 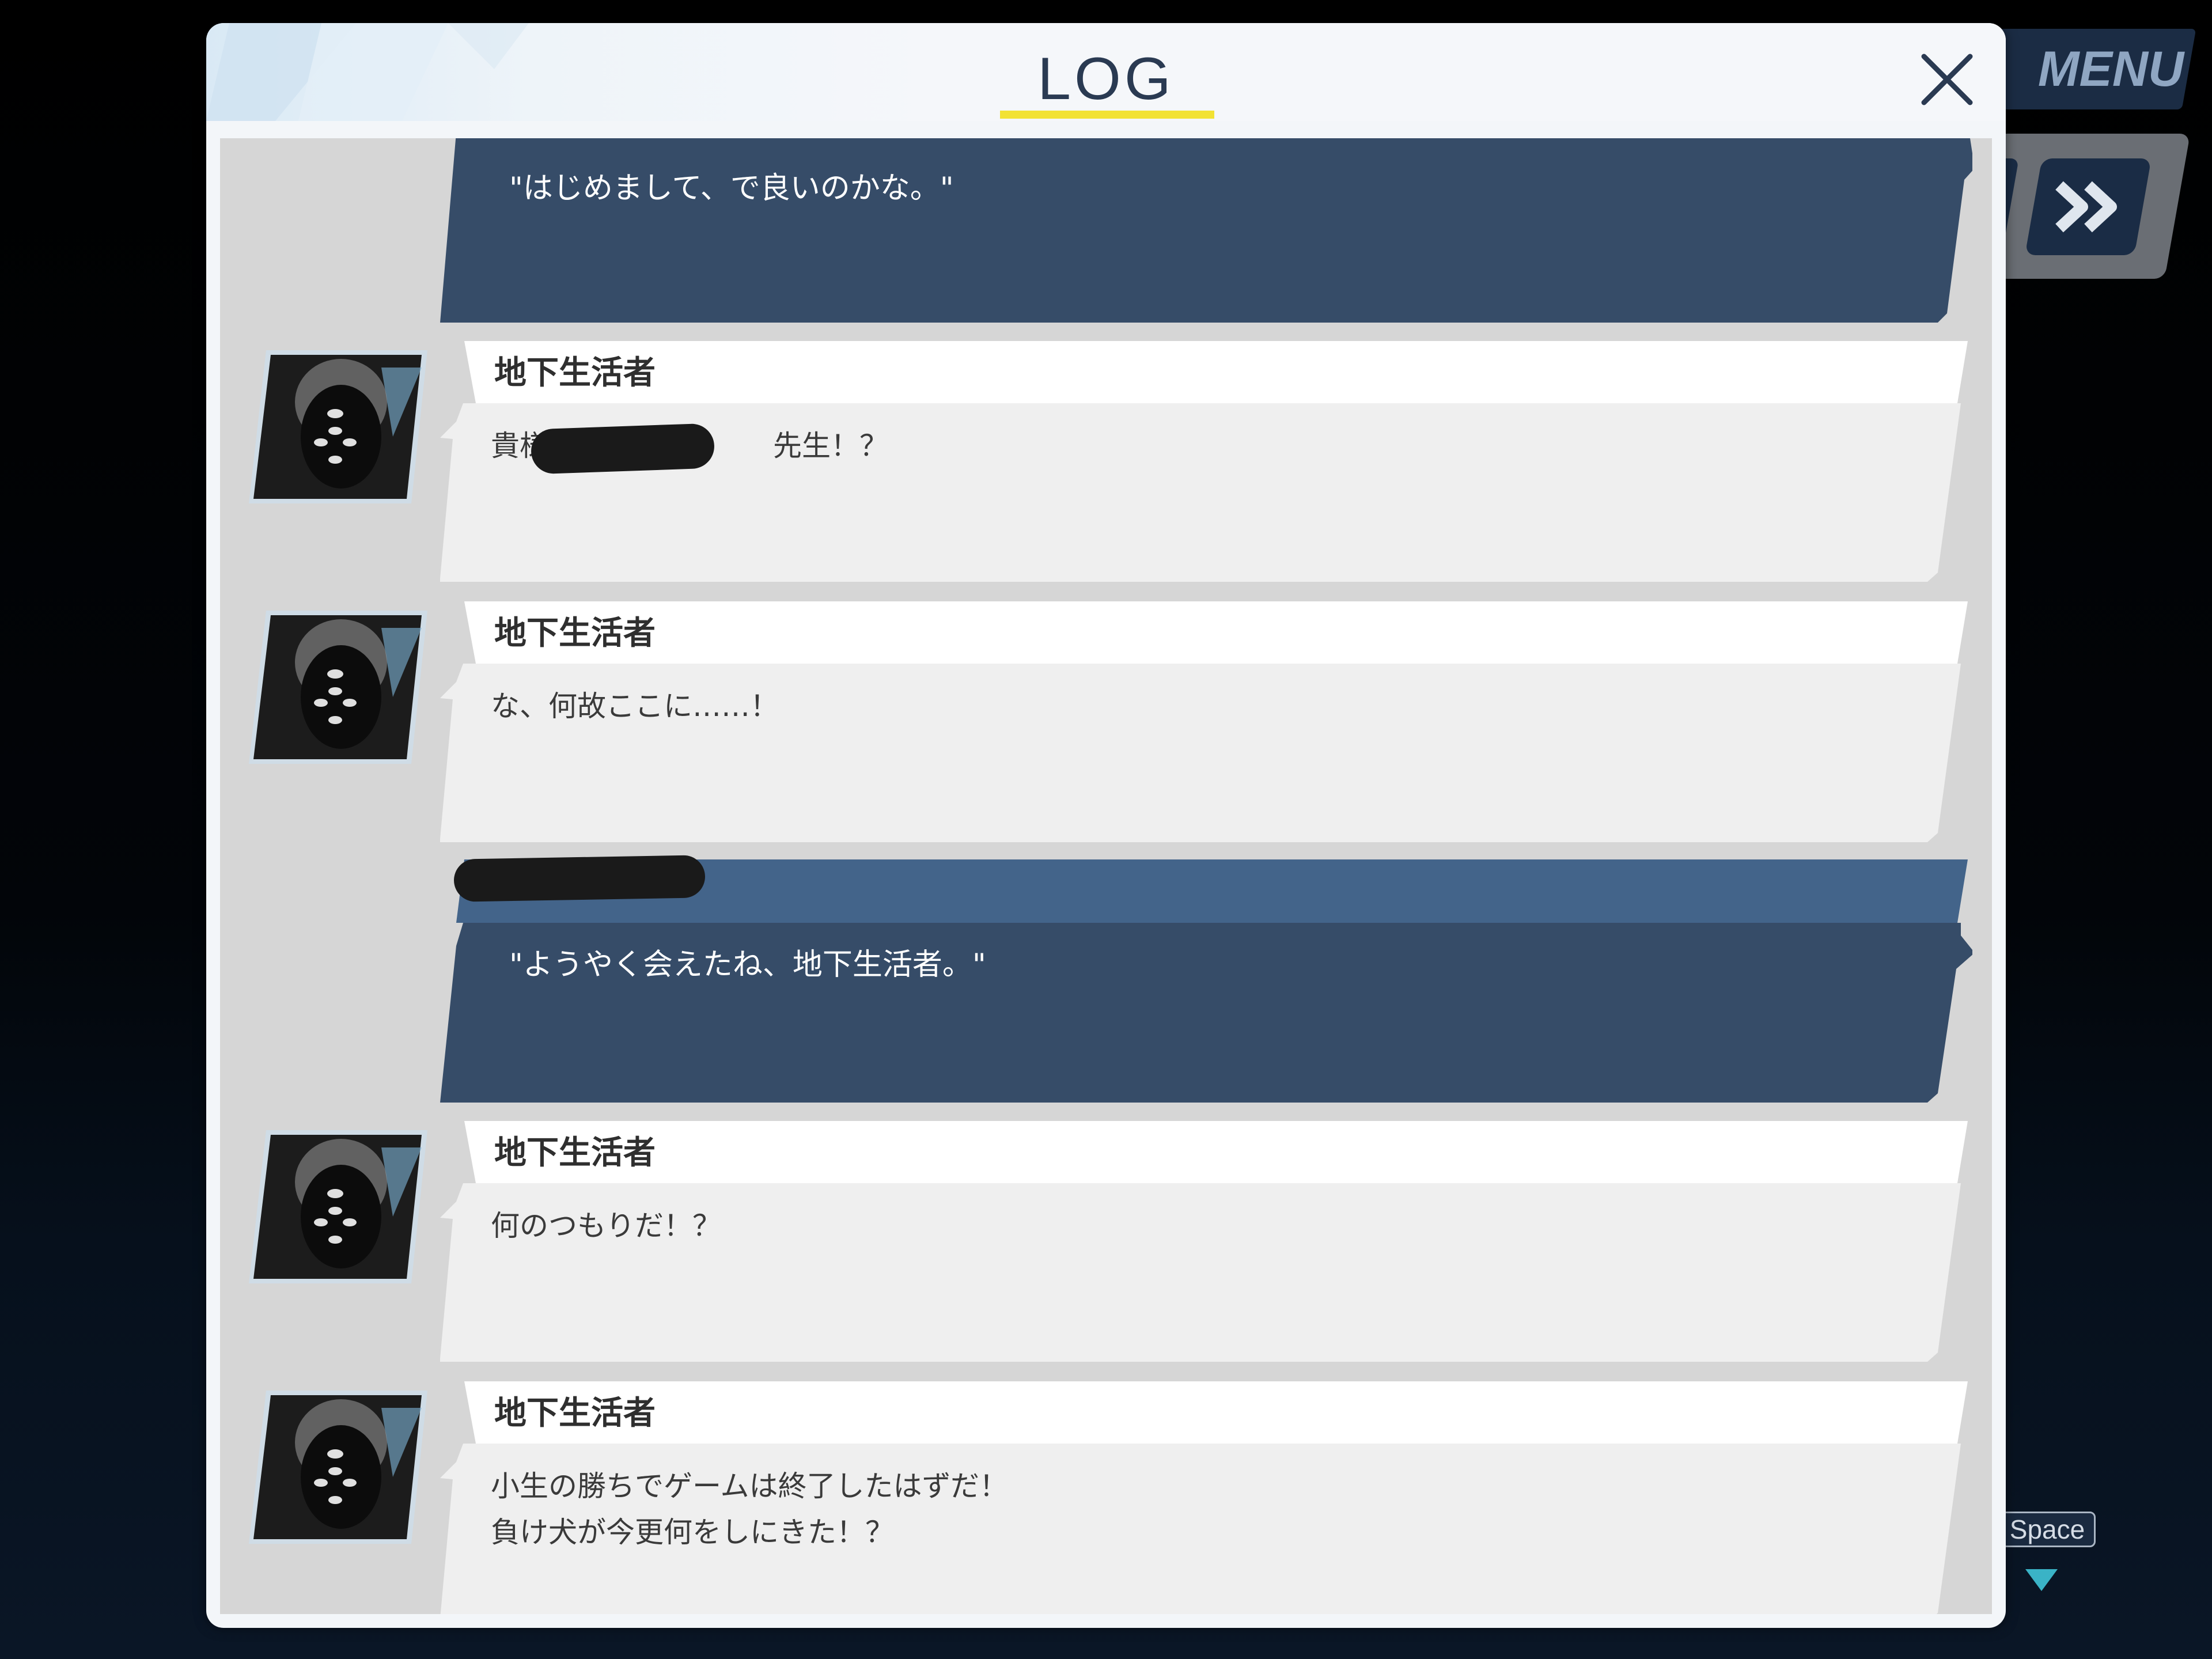 I want to click on close-icon, so click(x=1947, y=79).